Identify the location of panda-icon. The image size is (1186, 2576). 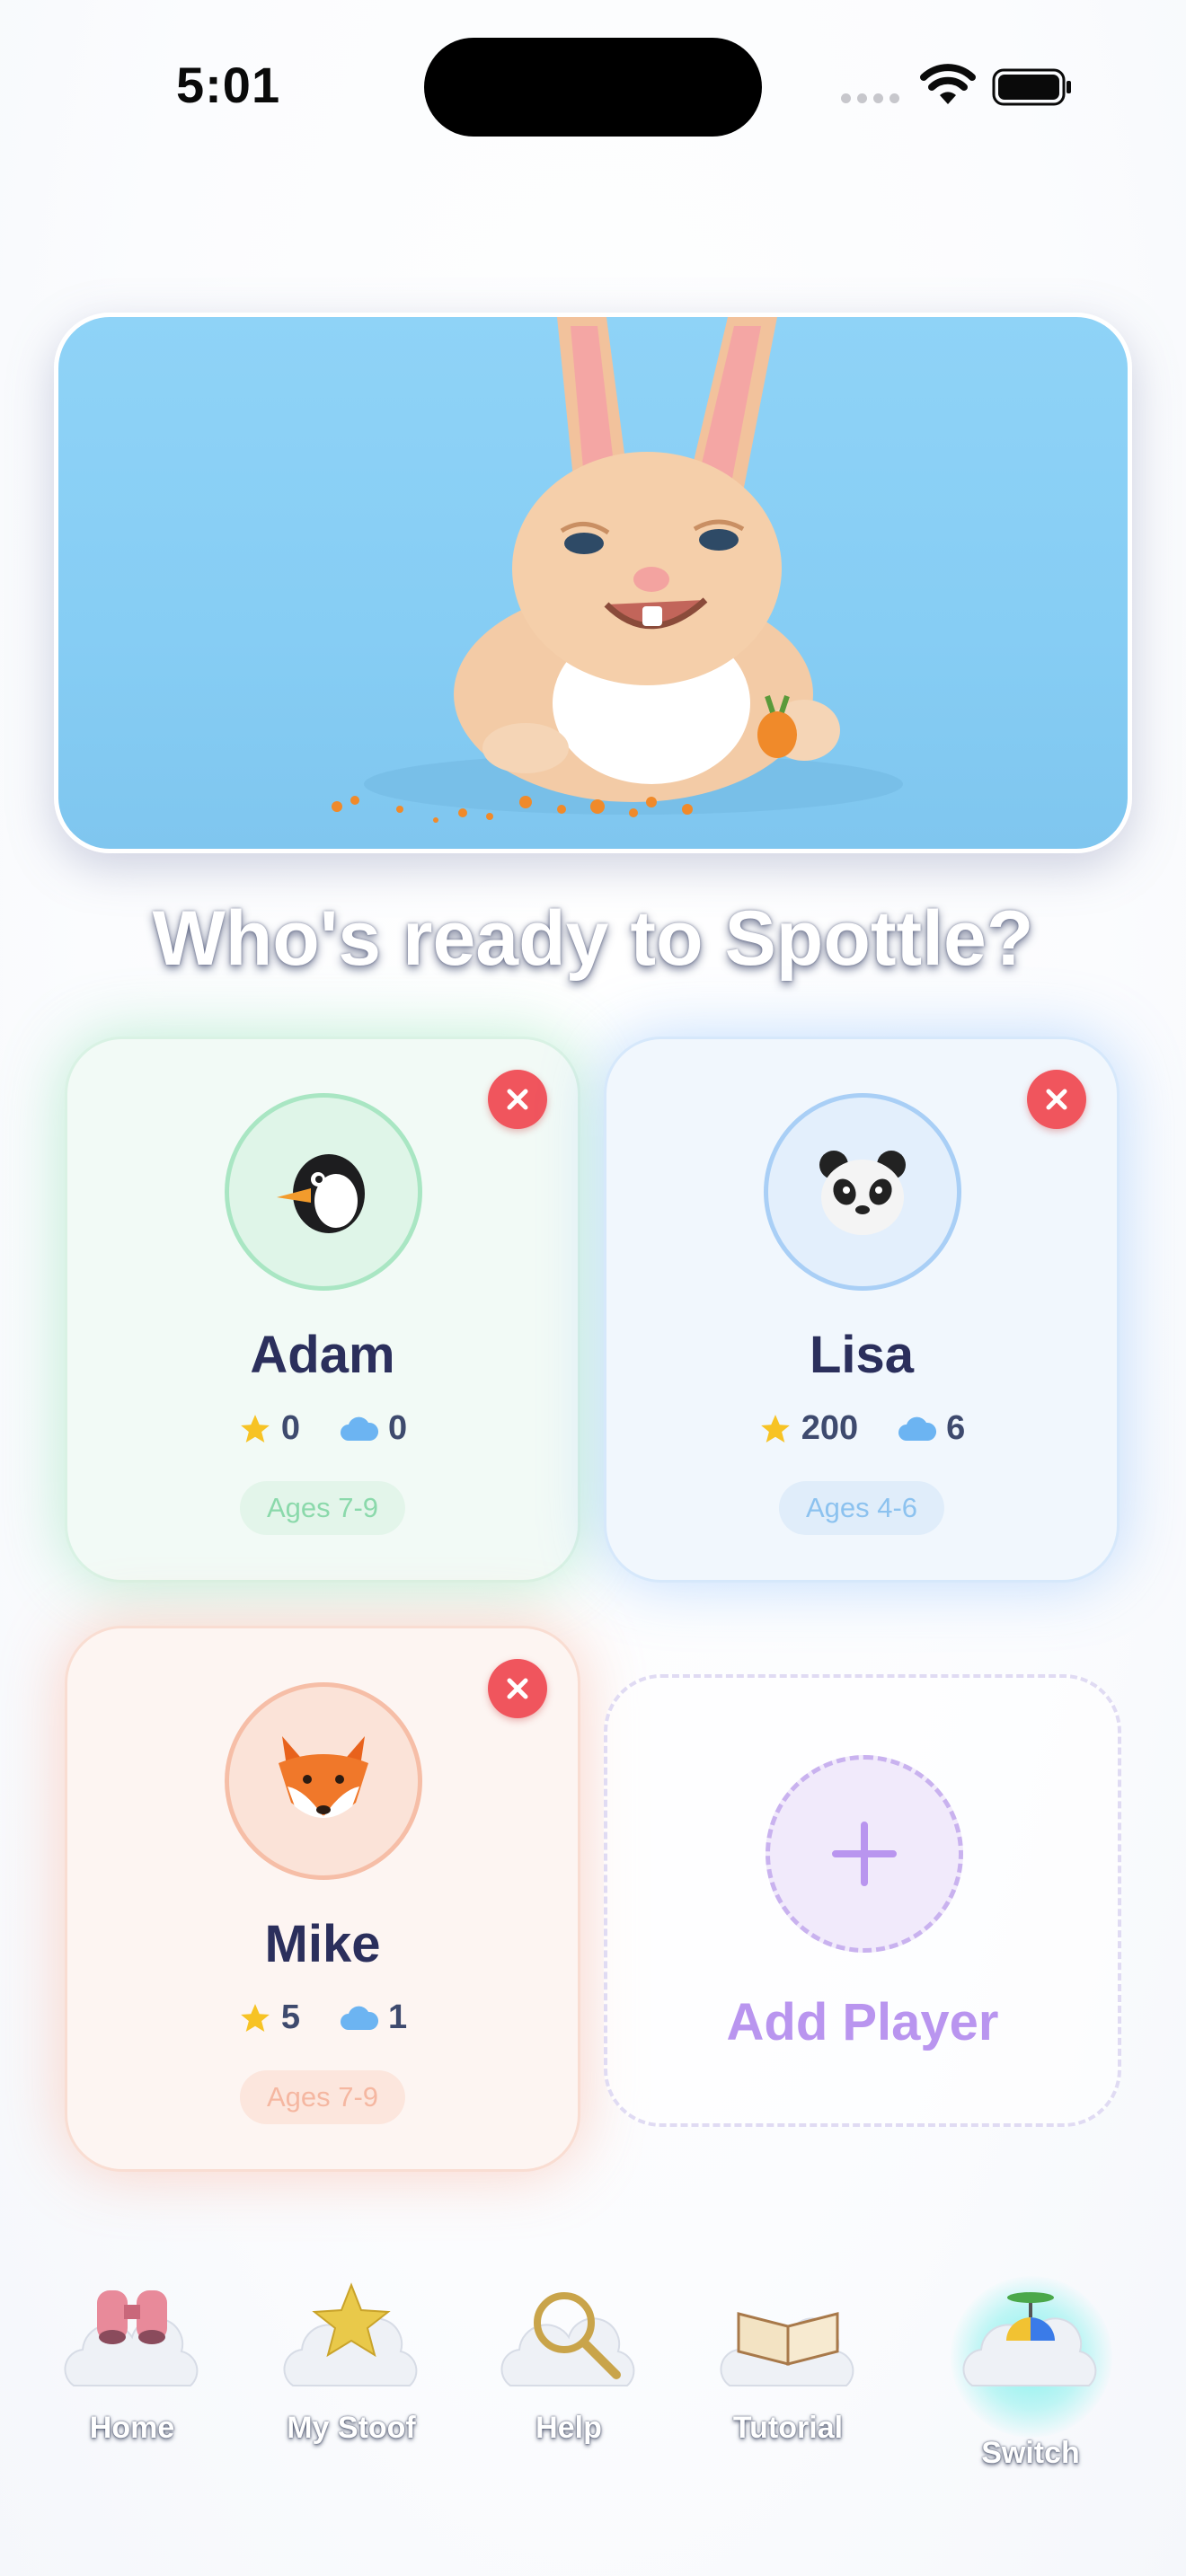
(862, 1193).